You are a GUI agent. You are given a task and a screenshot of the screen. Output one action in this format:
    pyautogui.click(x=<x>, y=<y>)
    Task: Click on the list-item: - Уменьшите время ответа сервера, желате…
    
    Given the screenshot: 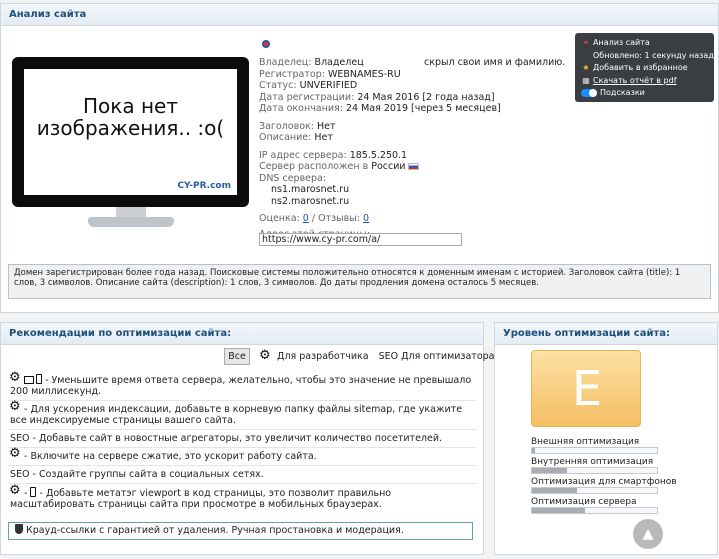 What is the action you would take?
    pyautogui.click(x=242, y=386)
    